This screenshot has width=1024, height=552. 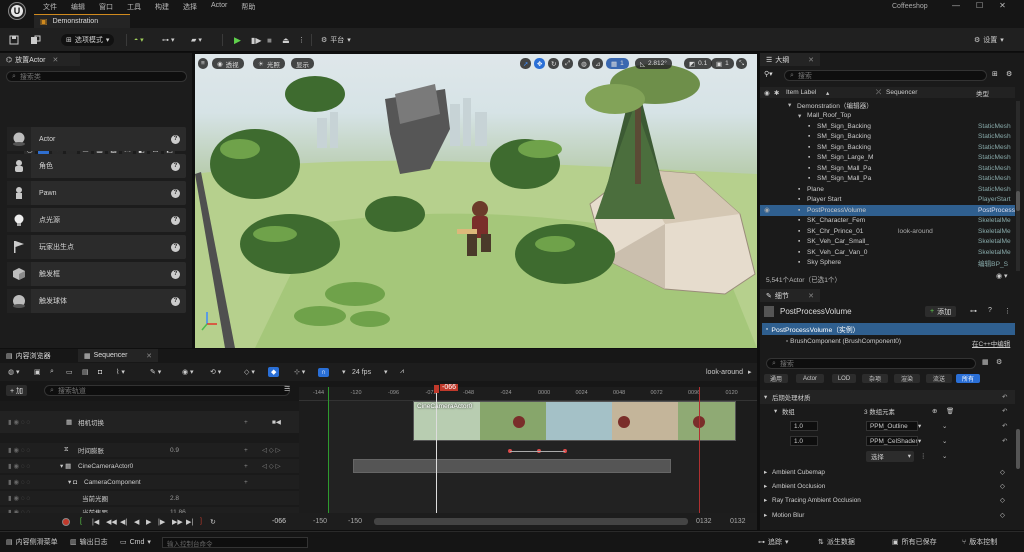 I want to click on prev-frame-icon: ◀|, so click(x=123, y=522).